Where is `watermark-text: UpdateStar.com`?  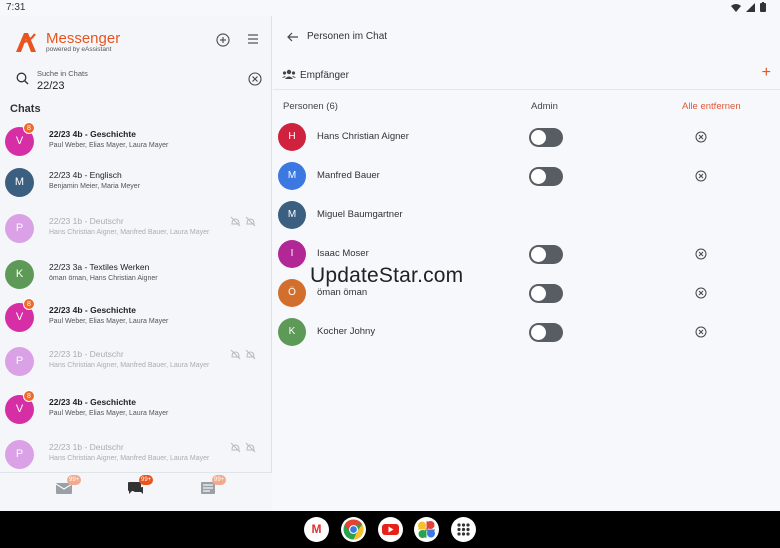
watermark-text: UpdateStar.com is located at coordinates (387, 275).